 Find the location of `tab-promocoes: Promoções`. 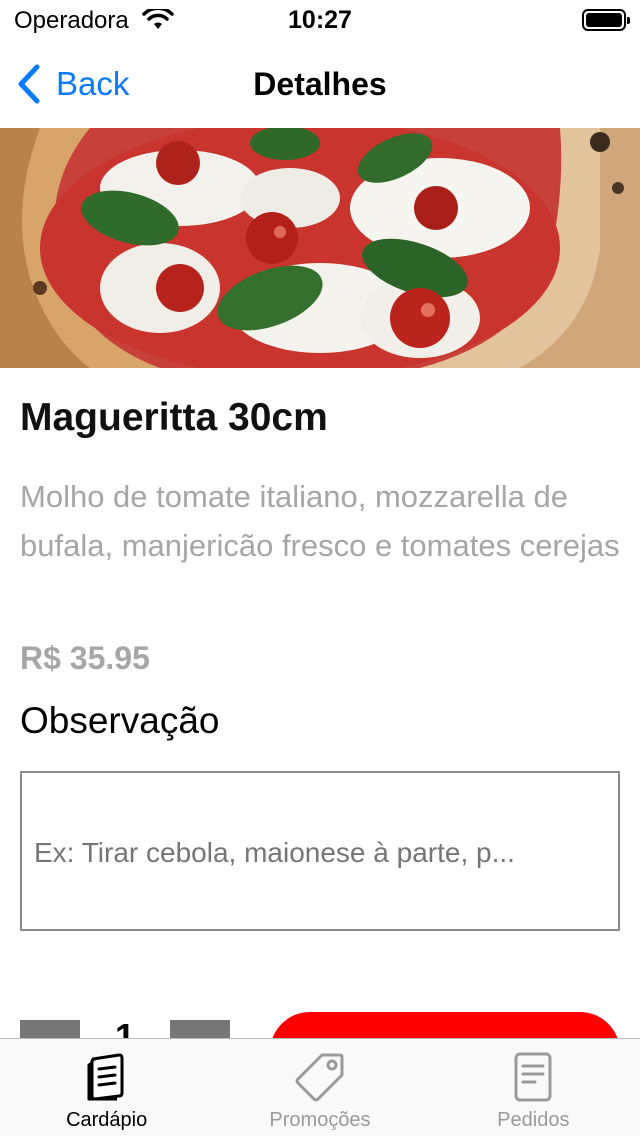

tab-promocoes: Promoções is located at coordinates (319, 1087).